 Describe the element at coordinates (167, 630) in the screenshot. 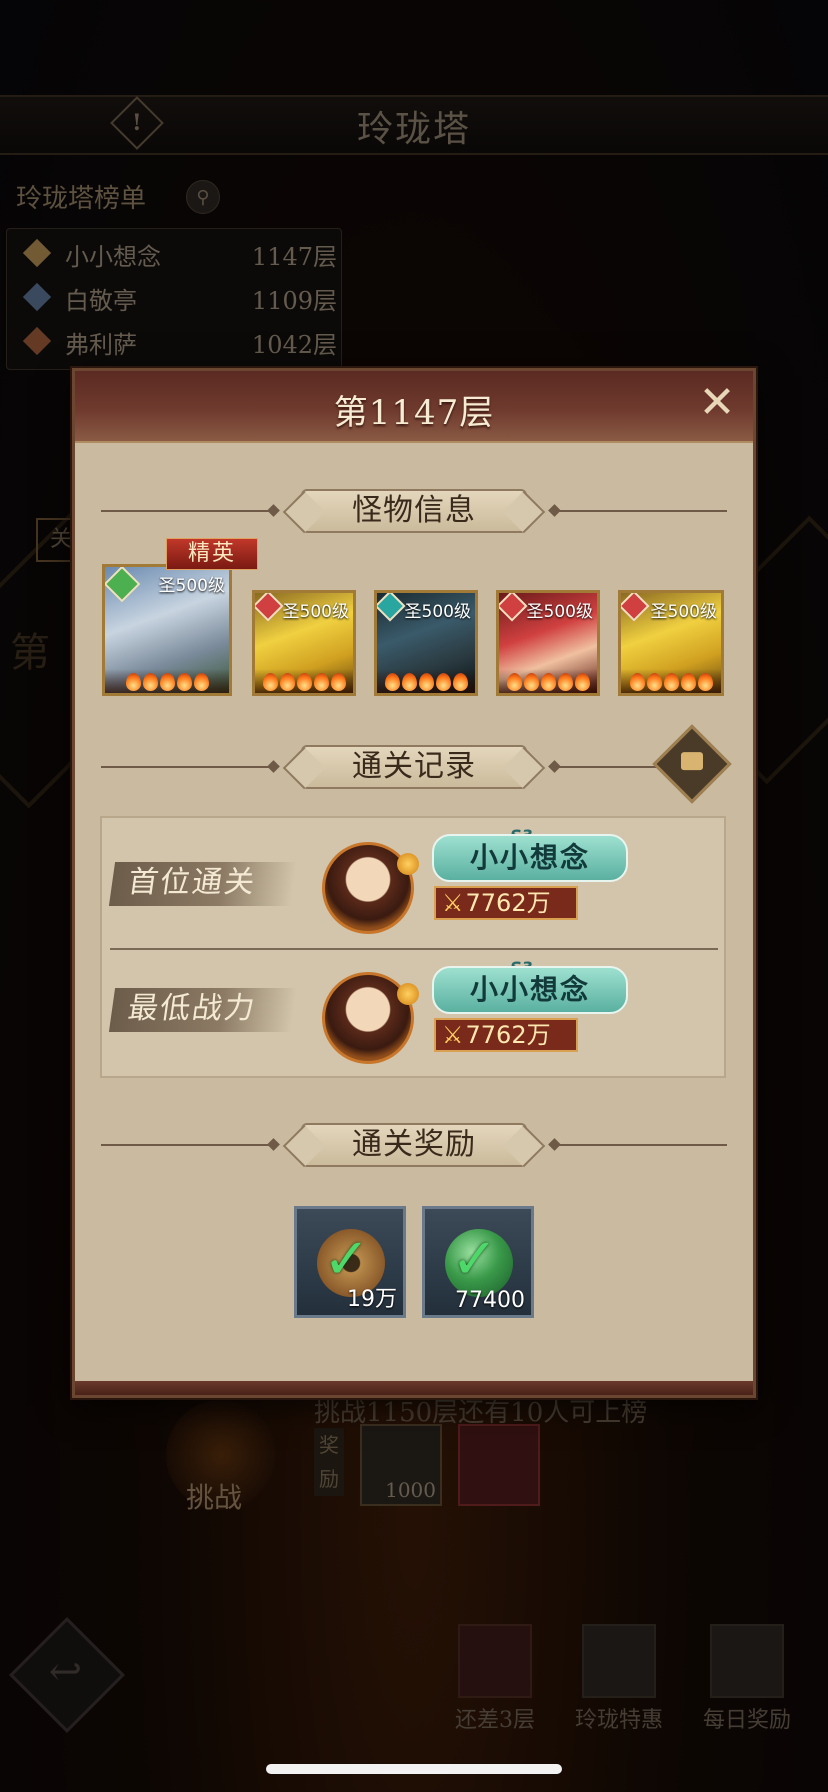

I see `monster-card-elite: 圣500级` at that location.